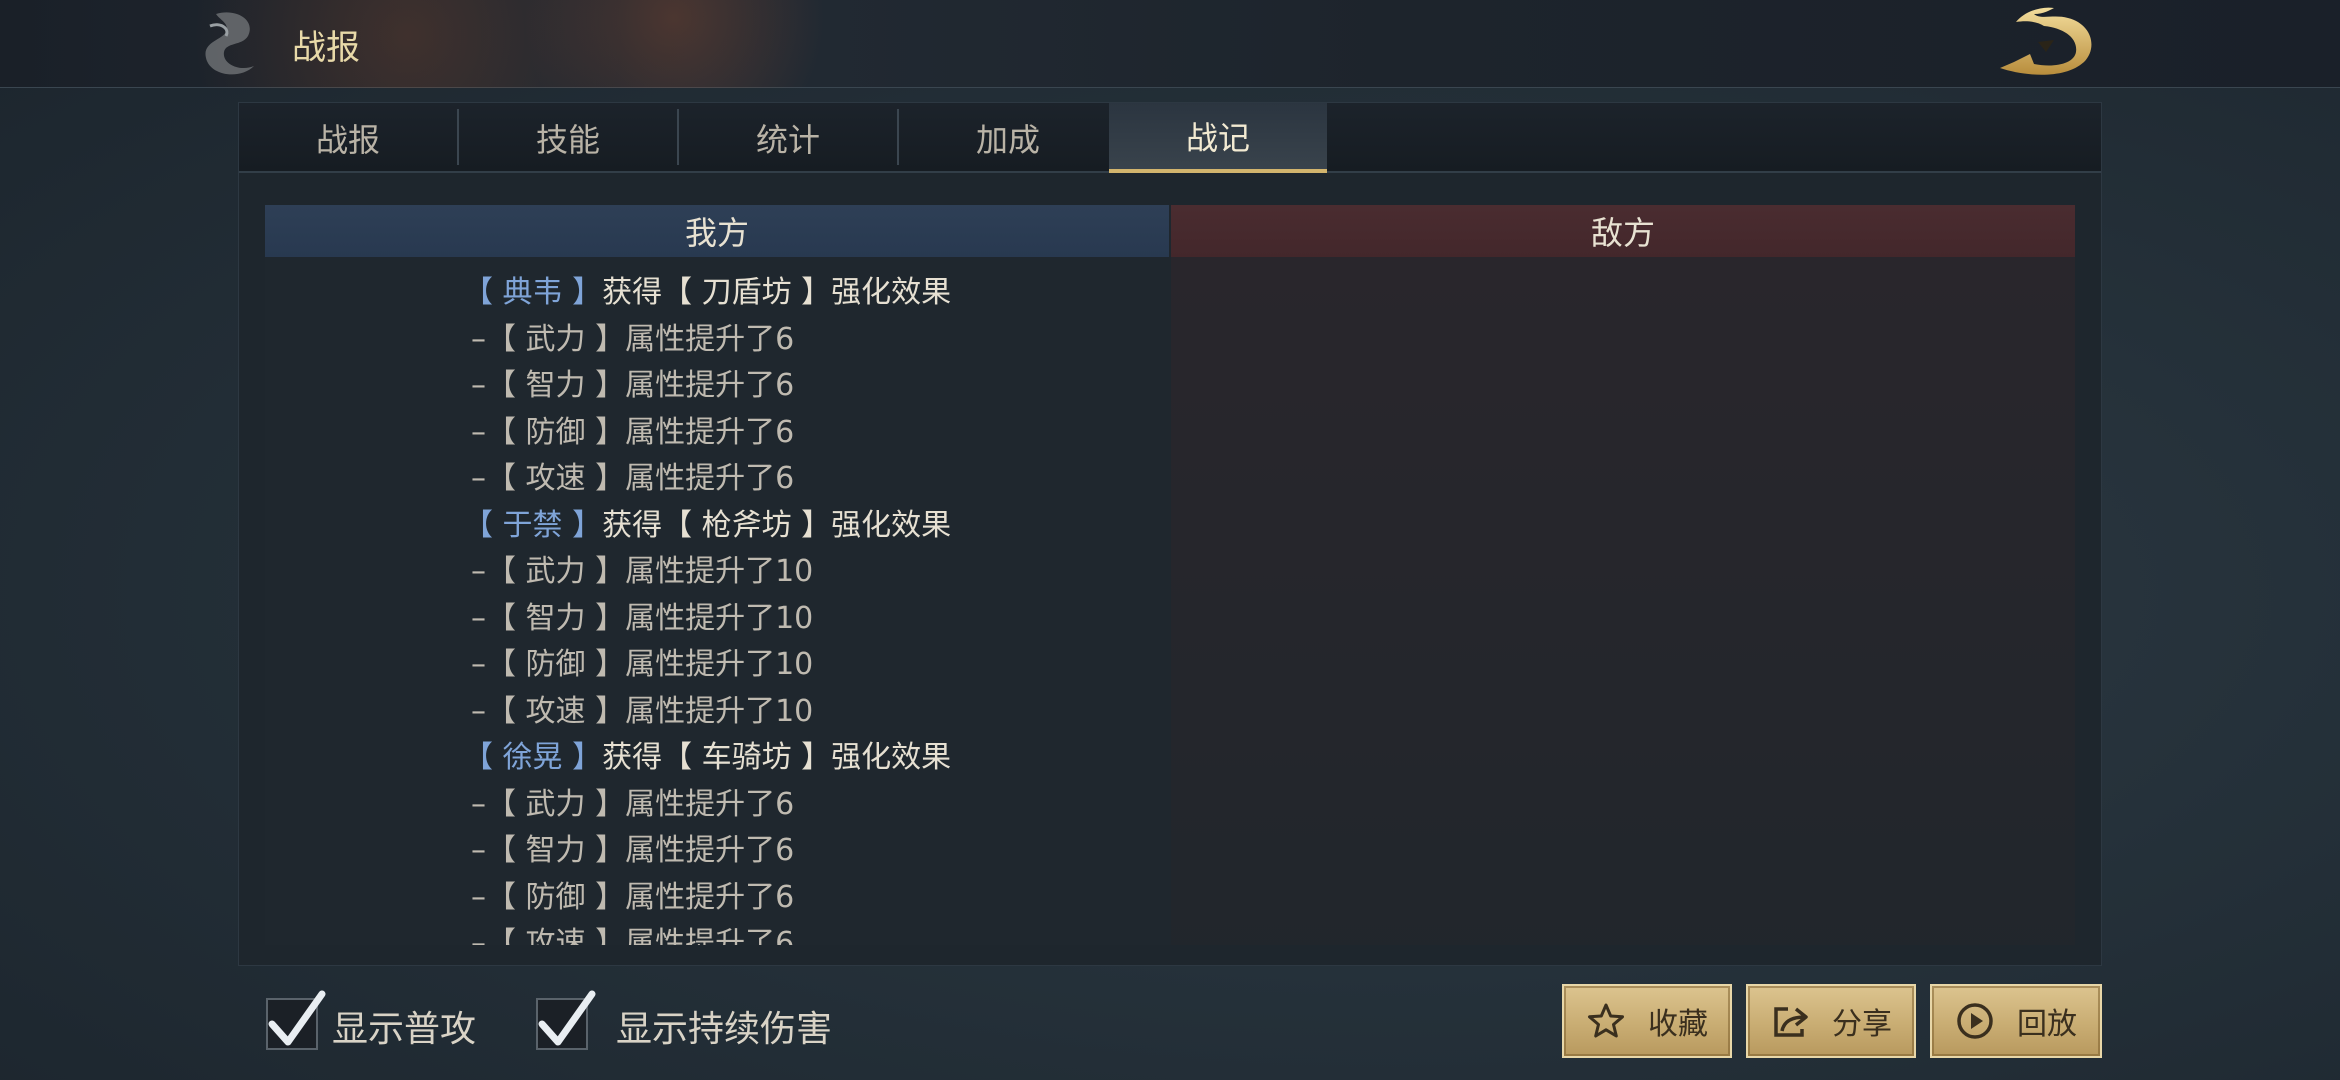 This screenshot has height=1080, width=2340. I want to click on replay-button: 回放, so click(2016, 1021).